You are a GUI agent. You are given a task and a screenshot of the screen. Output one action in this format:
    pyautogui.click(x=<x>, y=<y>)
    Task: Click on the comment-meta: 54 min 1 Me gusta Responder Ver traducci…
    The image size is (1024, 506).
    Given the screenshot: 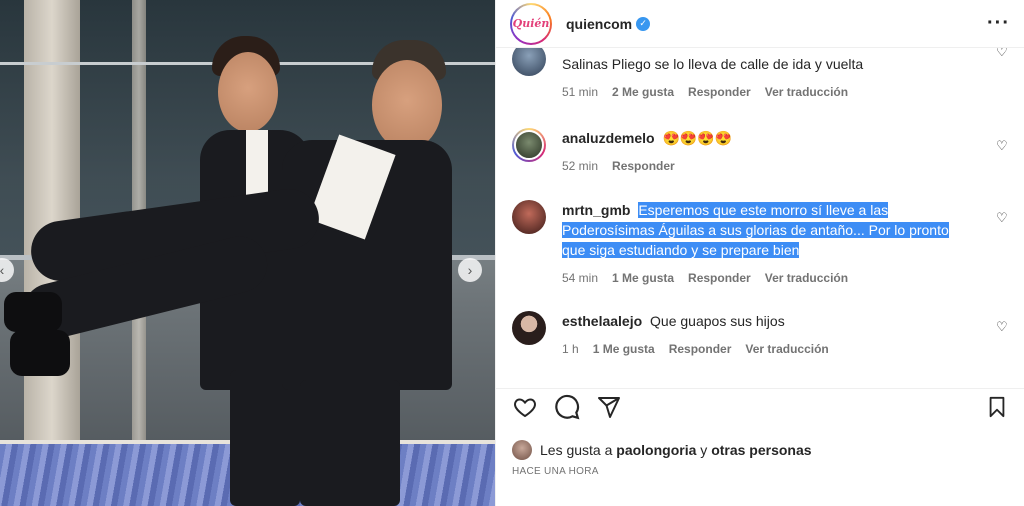 What is the action you would take?
    pyautogui.click(x=785, y=278)
    